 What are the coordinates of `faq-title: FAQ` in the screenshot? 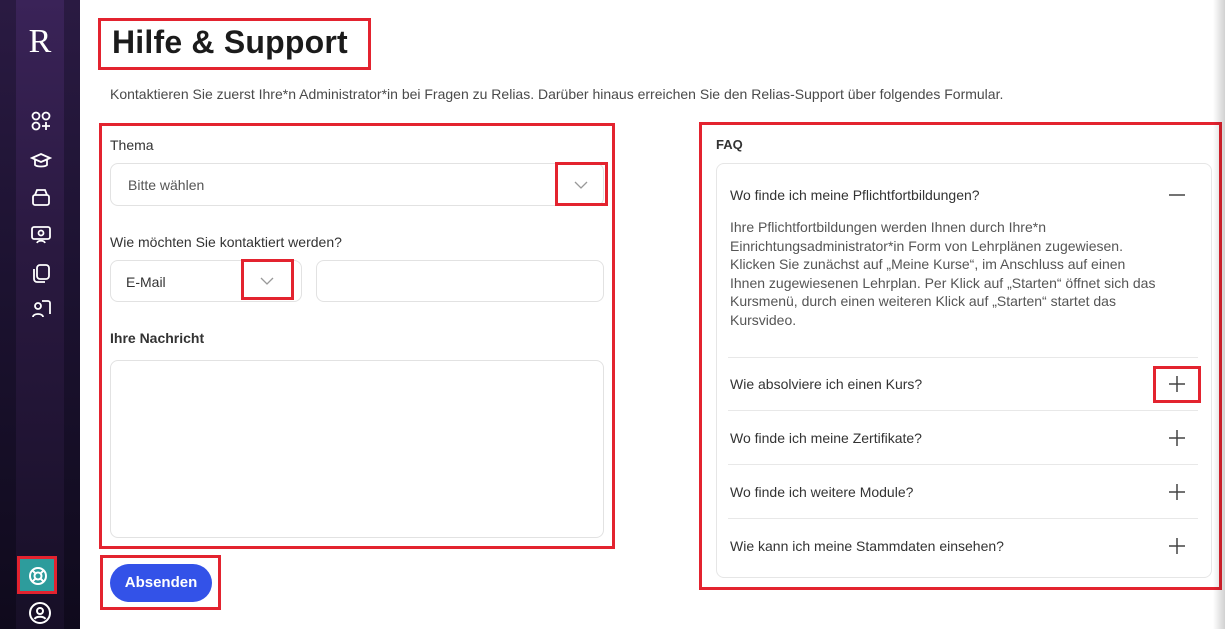 It's located at (729, 144).